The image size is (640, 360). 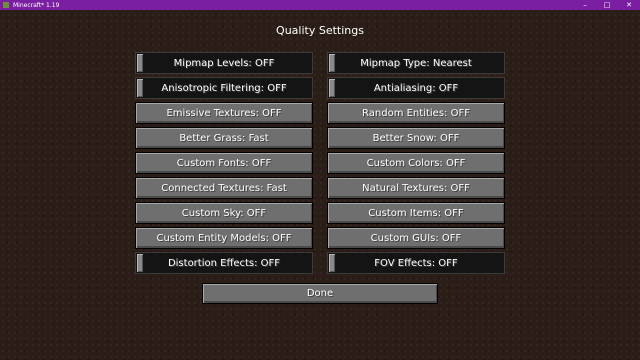 I want to click on option-button: Custom Items: OFF, so click(x=416, y=213).